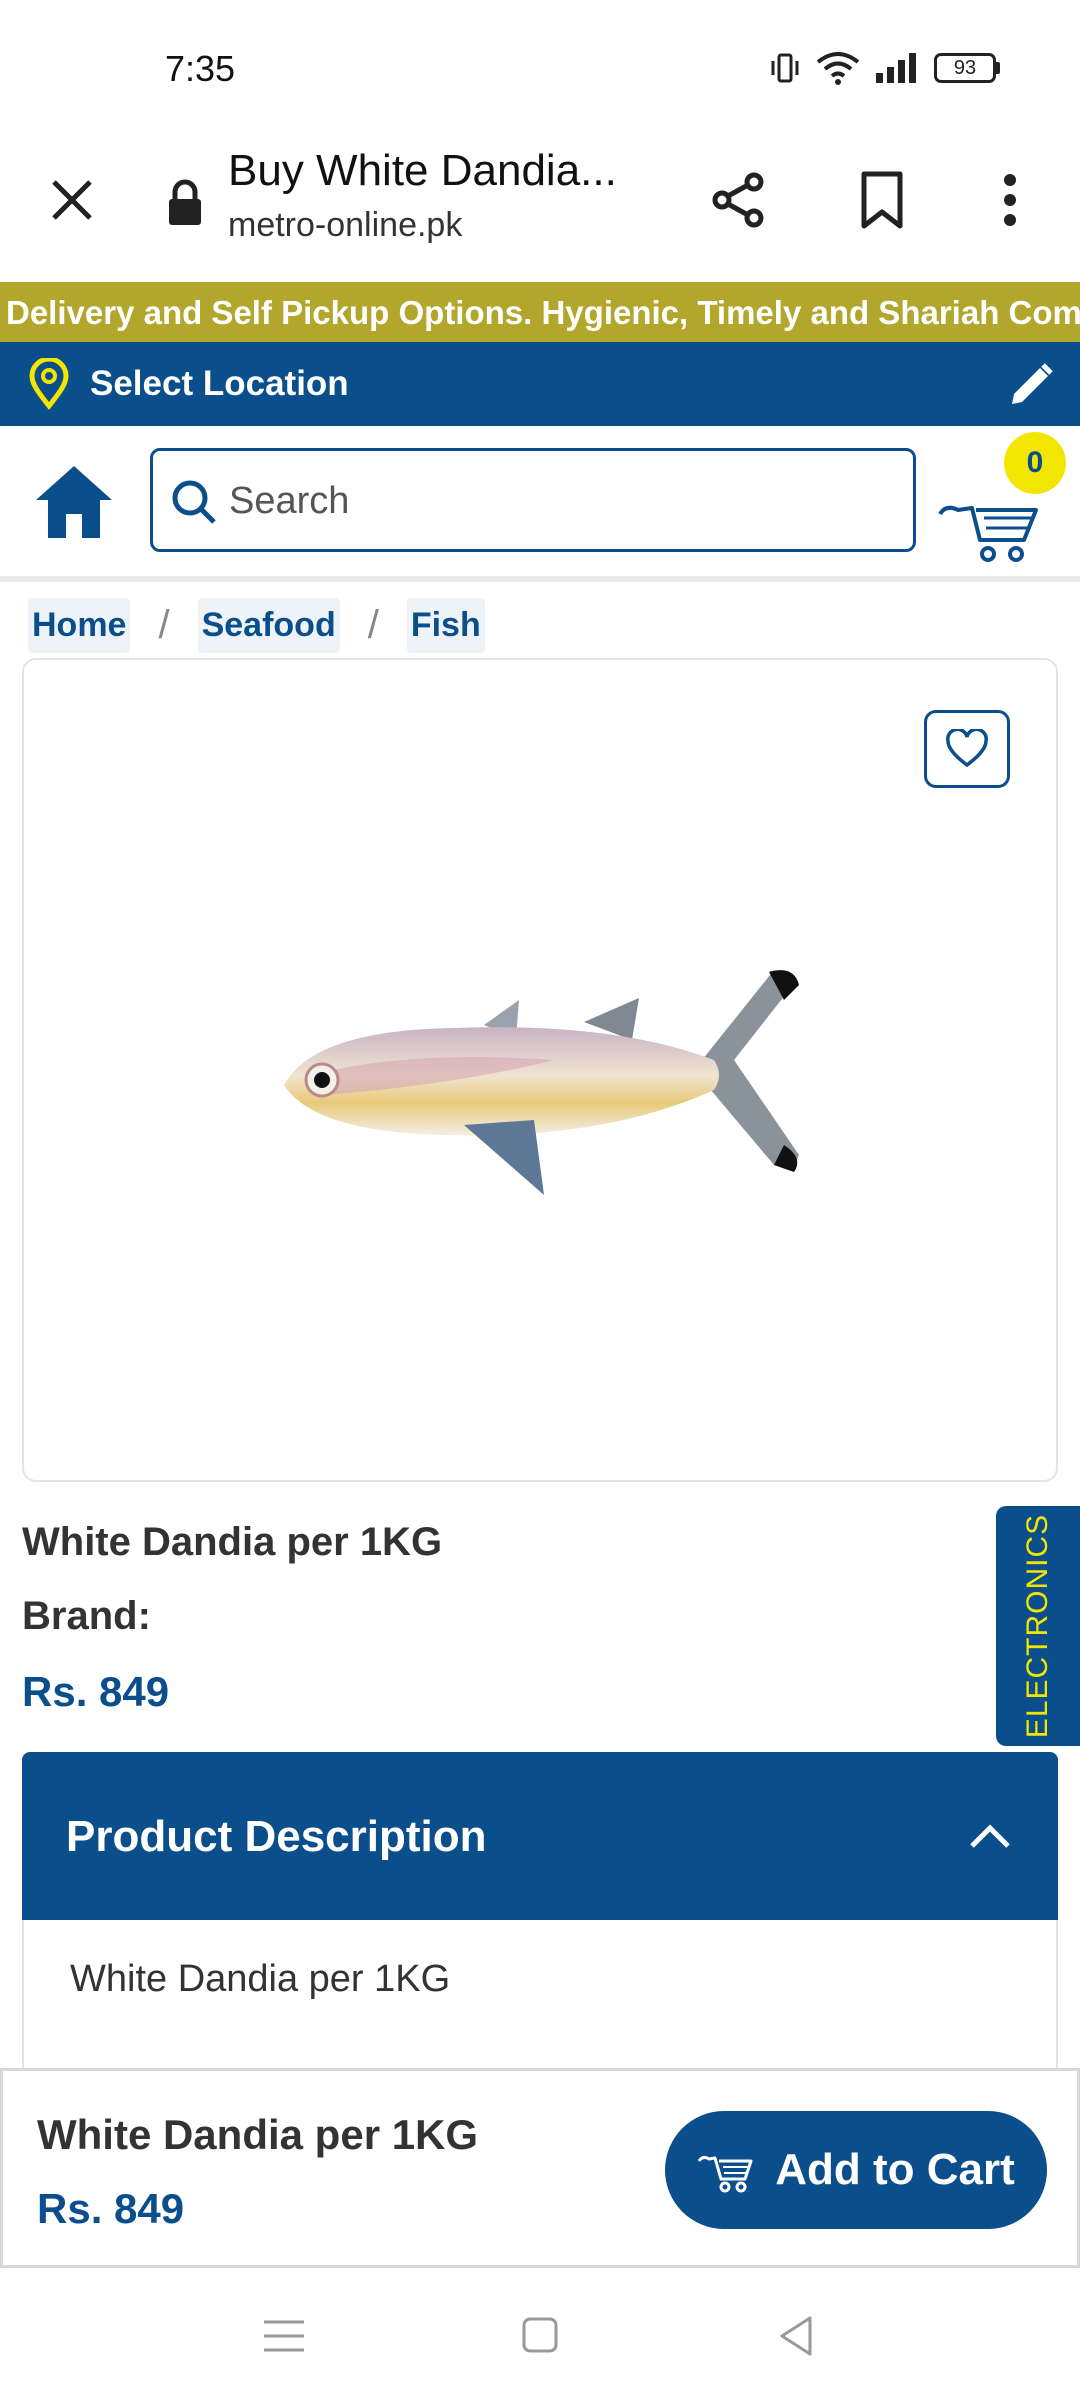 The image size is (1080, 2400). I want to click on more-vert-icon, so click(1010, 200).